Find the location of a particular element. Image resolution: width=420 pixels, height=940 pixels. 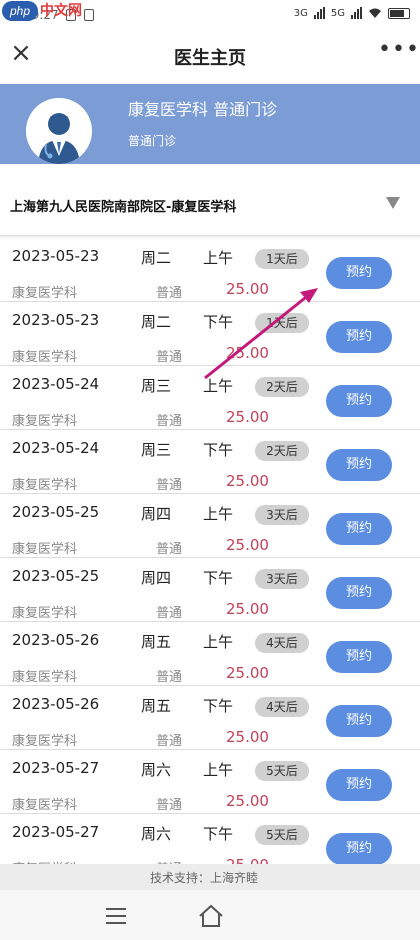

schedule-row: 2023-05-26 周五 上午 4天后 康复医学科 普通 25.00 预约 is located at coordinates (210, 654).